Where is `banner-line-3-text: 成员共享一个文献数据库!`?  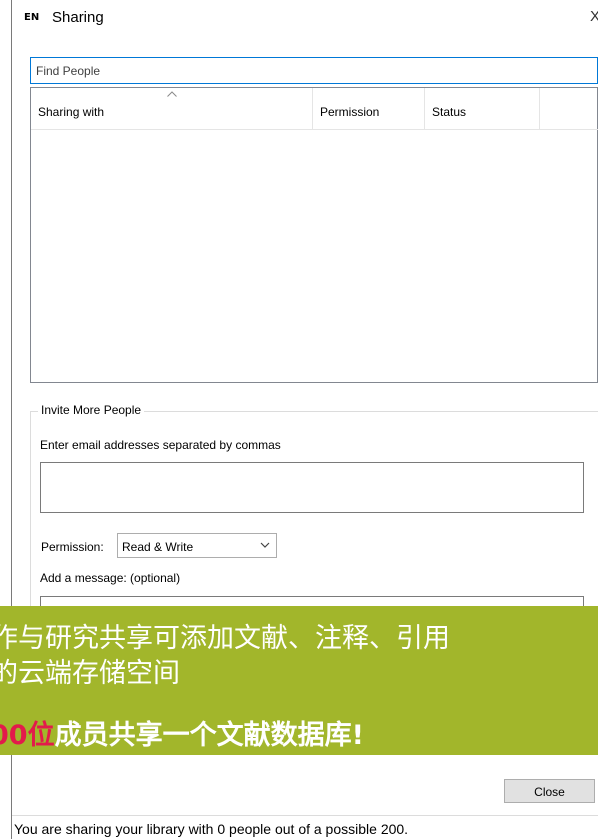
banner-line-3-text: 成员共享一个文献数据库! is located at coordinates (209, 735).